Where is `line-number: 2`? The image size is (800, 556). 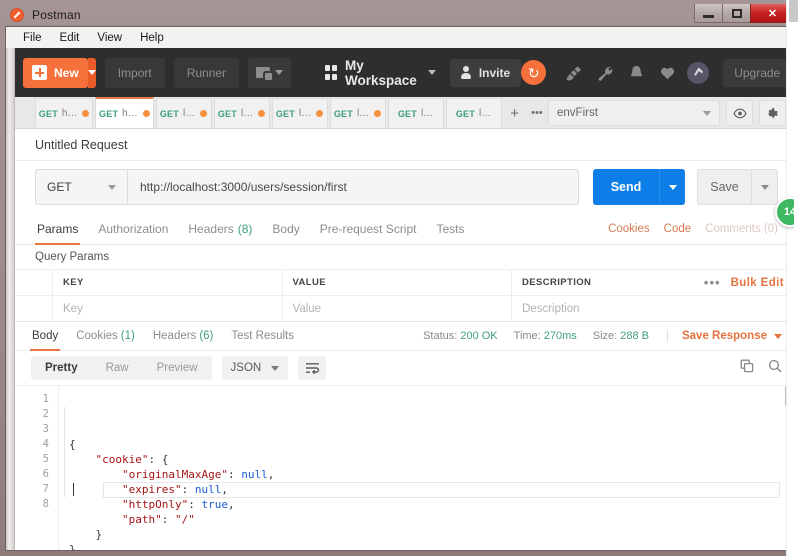
line-number: 2 is located at coordinates (45, 414).